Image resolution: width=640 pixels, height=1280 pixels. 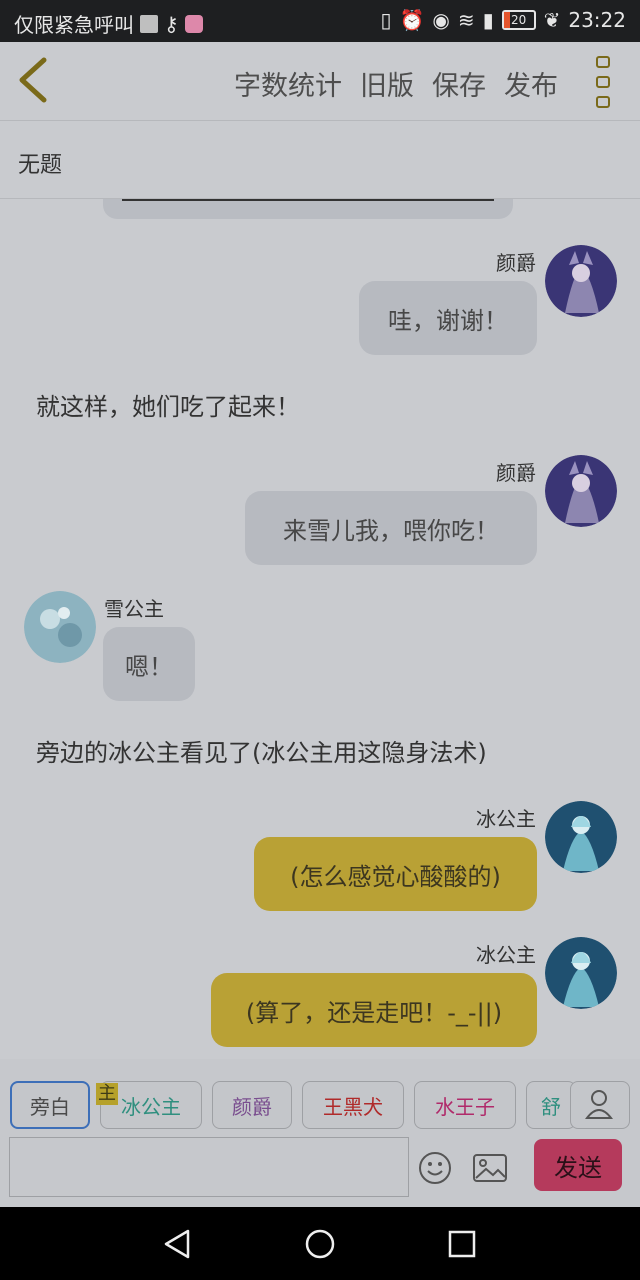 What do you see at coordinates (252, 1105) in the screenshot?
I see `chip-yanjue: 颜爵` at bounding box center [252, 1105].